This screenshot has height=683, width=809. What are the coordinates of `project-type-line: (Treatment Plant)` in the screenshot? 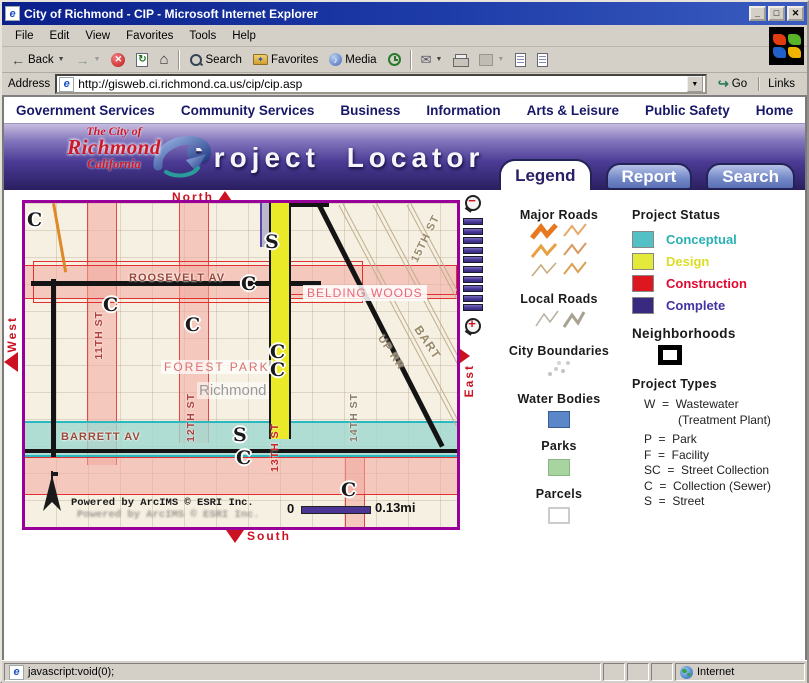 It's located at (724, 419).